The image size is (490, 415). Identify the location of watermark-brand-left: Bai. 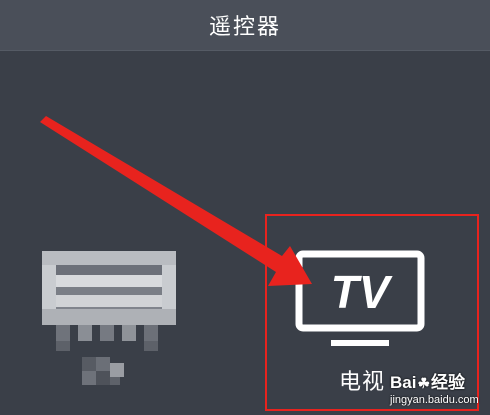
(403, 382).